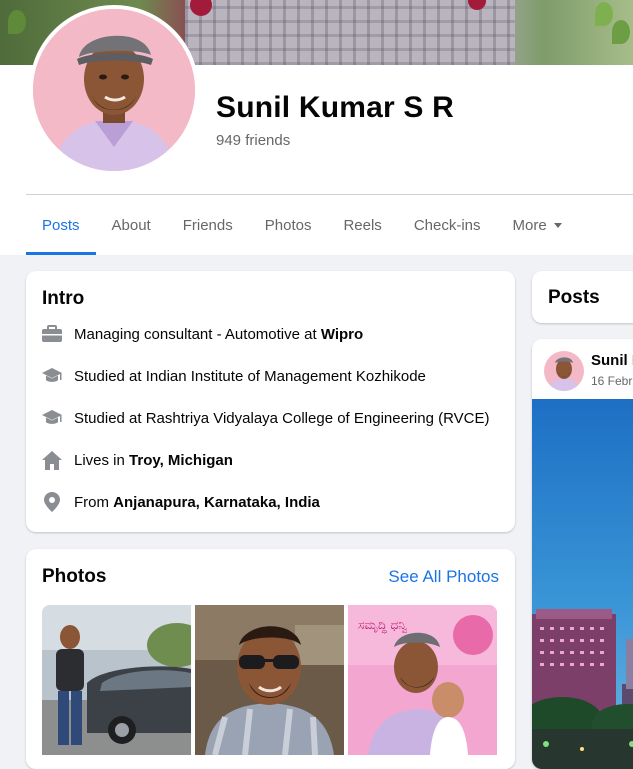  What do you see at coordinates (422, 680) in the screenshot?
I see `photo-thumbnail-3: ಸಮೃದ್ಧಿ ಧನ್ವಿ` at bounding box center [422, 680].